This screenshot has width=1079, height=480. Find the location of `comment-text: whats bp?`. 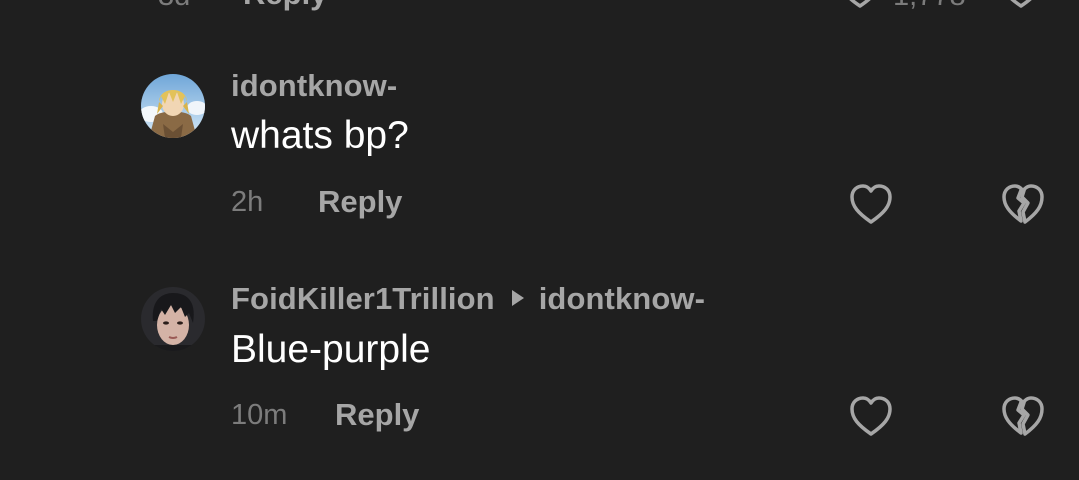

comment-text: whats bp? is located at coordinates (320, 135).